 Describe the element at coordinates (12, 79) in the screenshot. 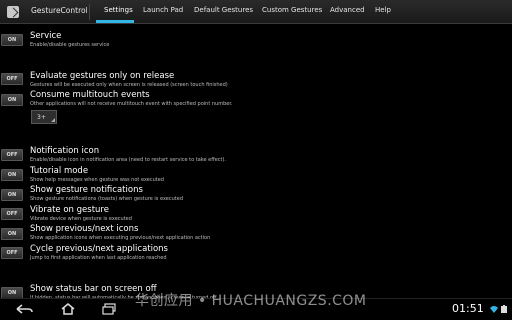

I see `evaluate-on-release-toggle: OFF` at that location.